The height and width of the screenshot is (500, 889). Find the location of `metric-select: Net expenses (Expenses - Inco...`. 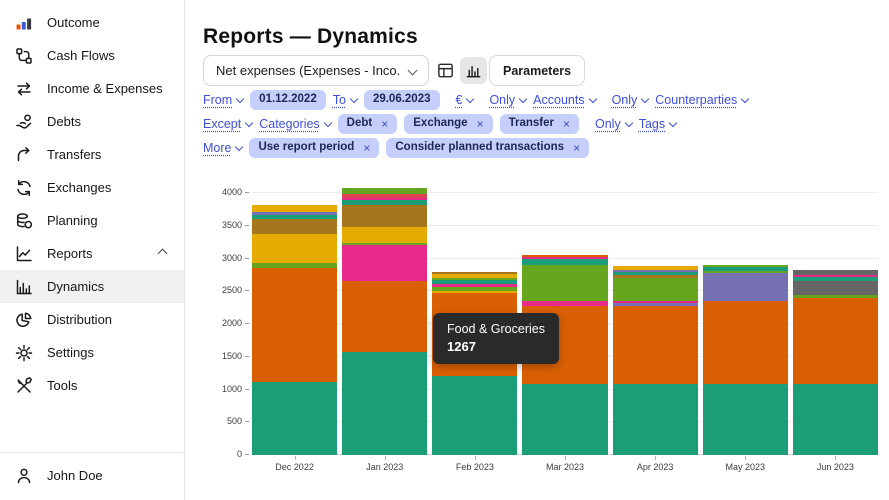

metric-select: Net expenses (Expenses - Inco... is located at coordinates (316, 70).